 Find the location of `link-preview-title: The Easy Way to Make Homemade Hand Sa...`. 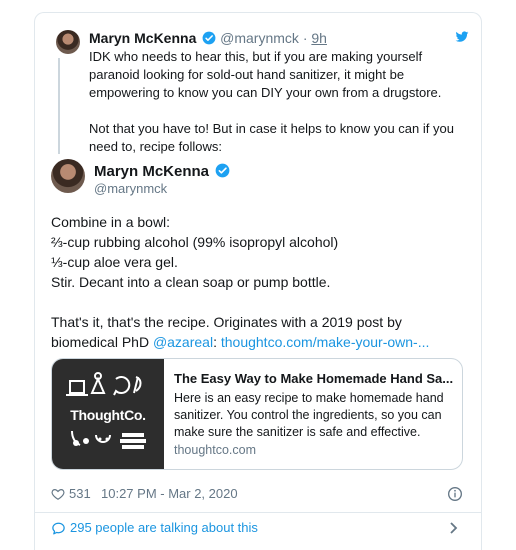

link-preview-title: The Easy Way to Make Homemade Hand Sa... is located at coordinates (315, 378).